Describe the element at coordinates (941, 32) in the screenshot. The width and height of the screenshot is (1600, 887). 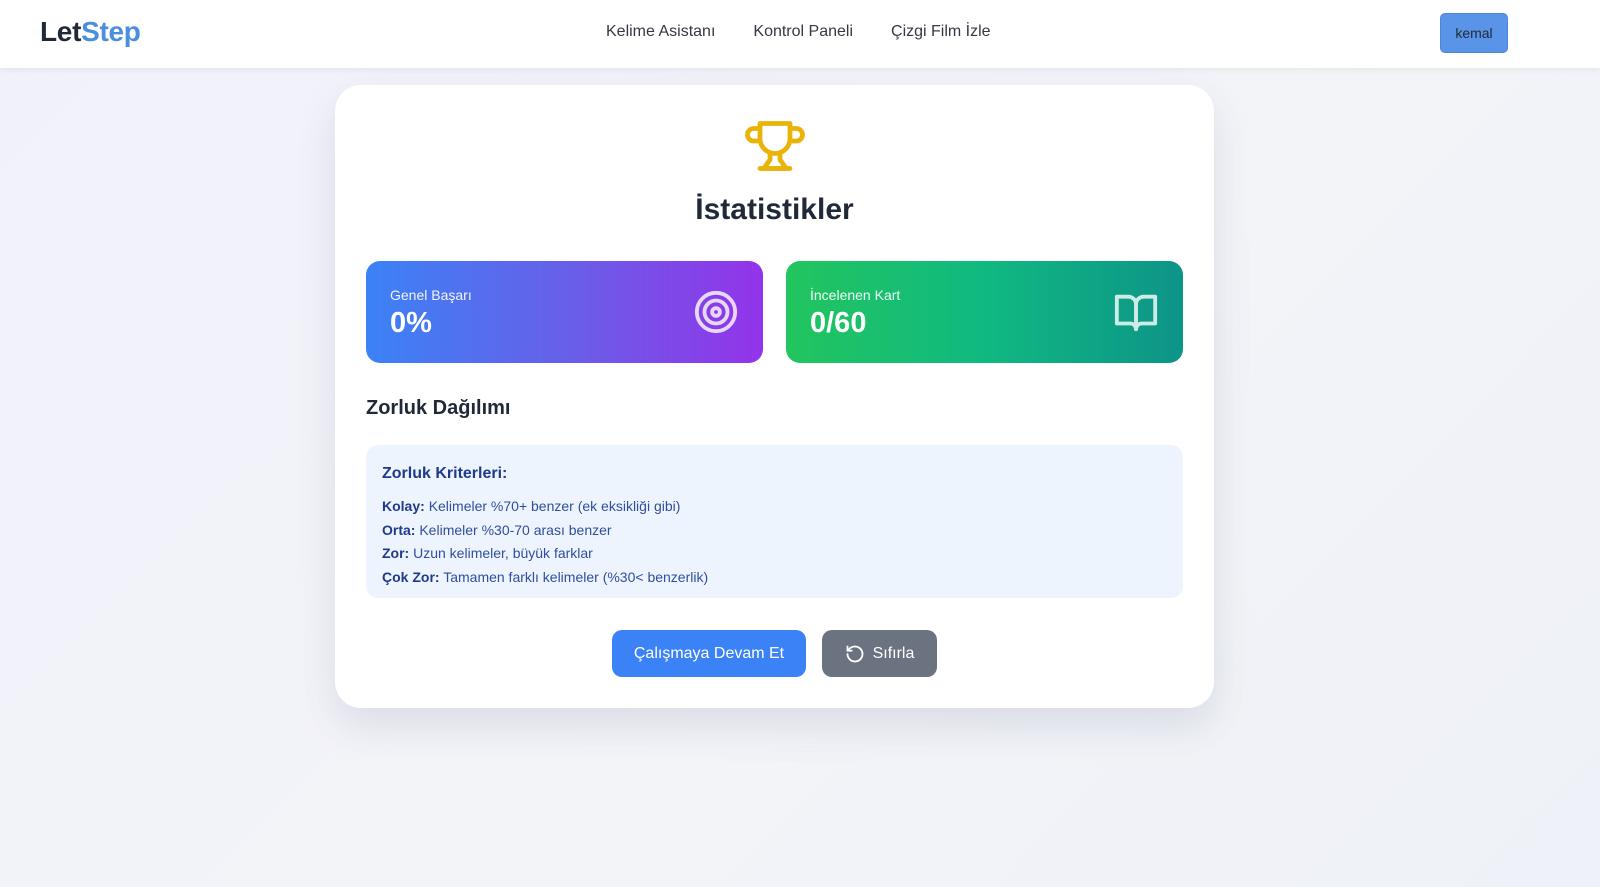
I see `nav-link-watch-cartoon: Çizgi Film İzle` at that location.